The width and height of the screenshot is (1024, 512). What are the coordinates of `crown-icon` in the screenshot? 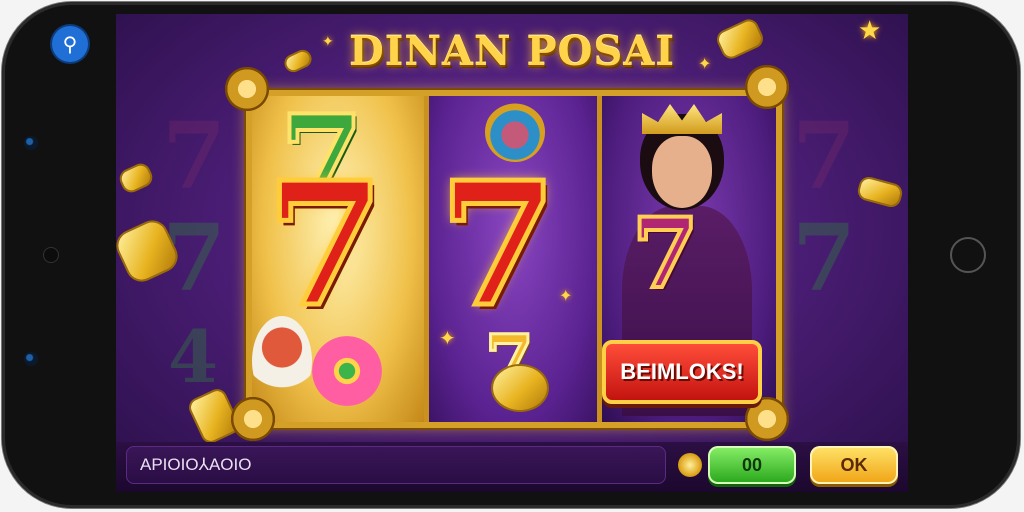 It's located at (682, 119).